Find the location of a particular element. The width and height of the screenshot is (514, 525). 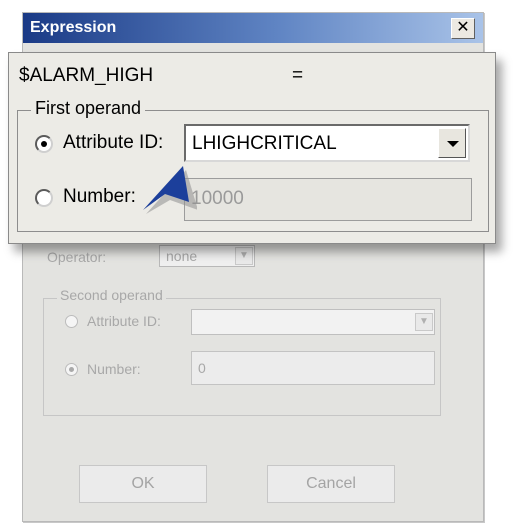

operator-select: none ▼ is located at coordinates (207, 256).